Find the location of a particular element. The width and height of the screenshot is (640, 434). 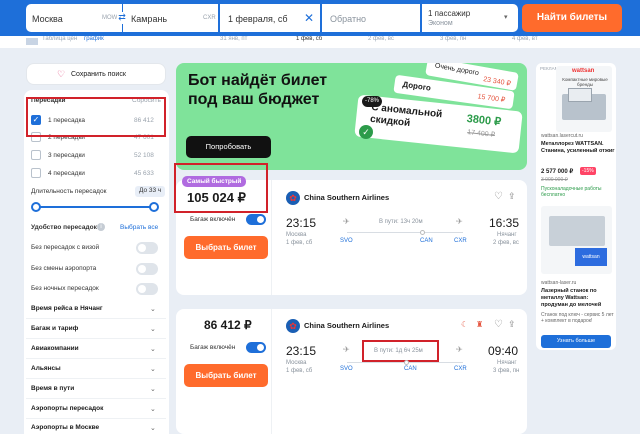

toggle-label-airport: Без смены аэропорта is located at coordinates (64, 268).